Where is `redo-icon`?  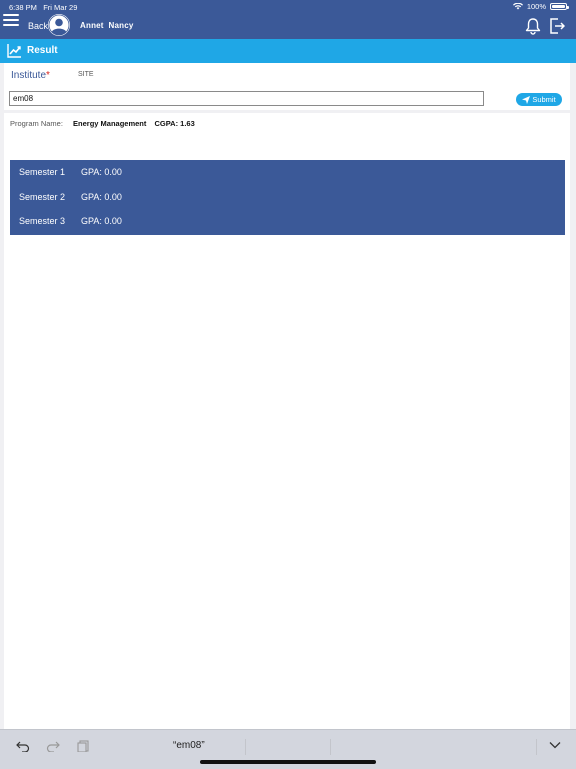
redo-icon is located at coordinates (53, 746).